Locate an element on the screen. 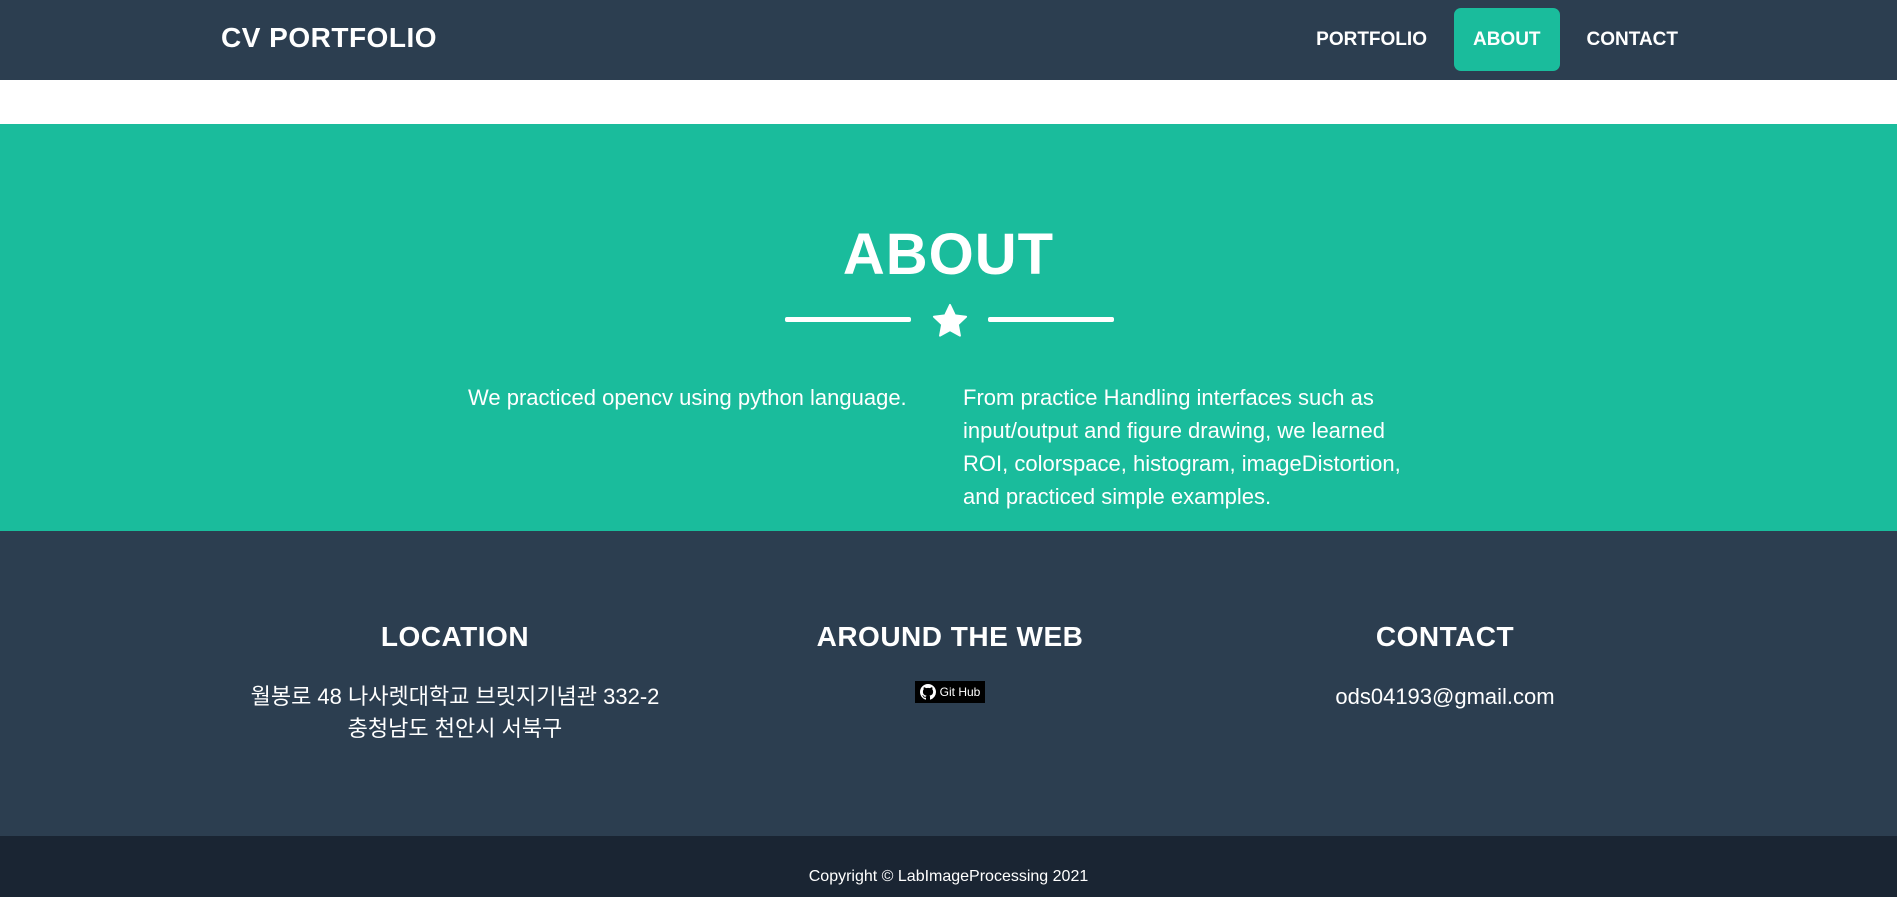  divider-line-left is located at coordinates (848, 319).